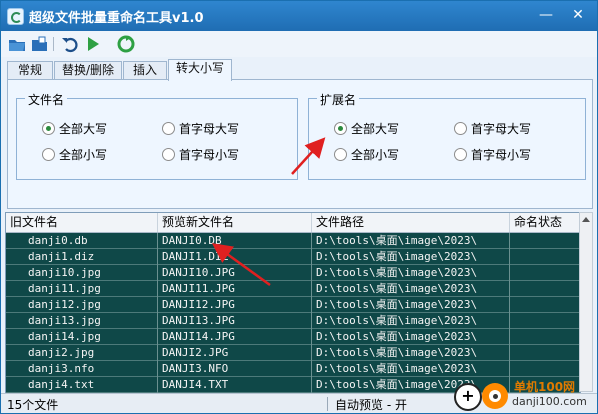 The height and width of the screenshot is (414, 598). Describe the element at coordinates (411, 222) in the screenshot. I see `column-file-path: 文件路径` at that location.